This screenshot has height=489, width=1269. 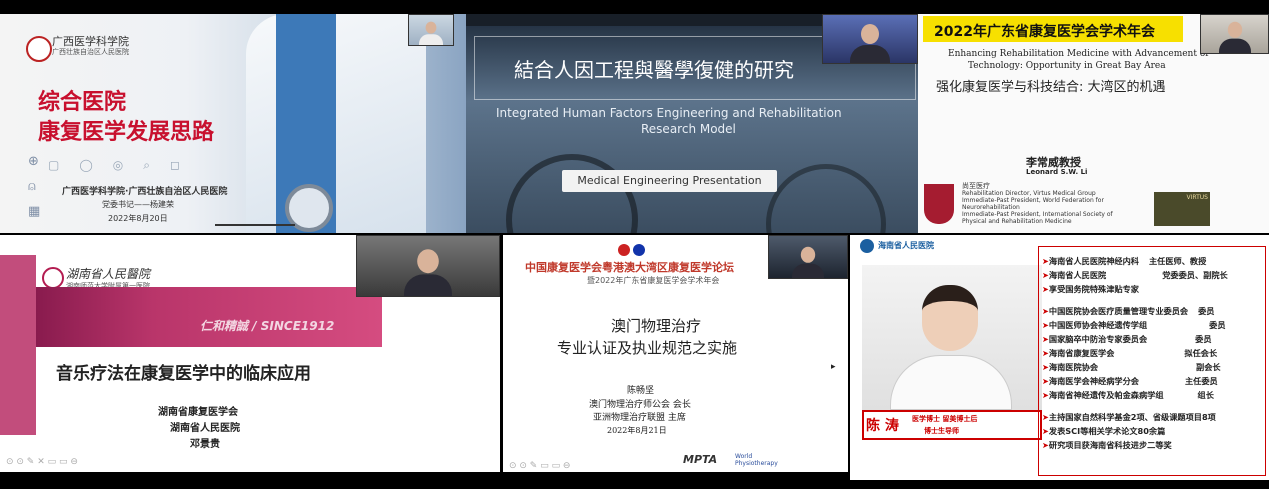 What do you see at coordinates (1077, 275) in the screenshot?
I see `bio-item-label: 海南省人民医院` at bounding box center [1077, 275].